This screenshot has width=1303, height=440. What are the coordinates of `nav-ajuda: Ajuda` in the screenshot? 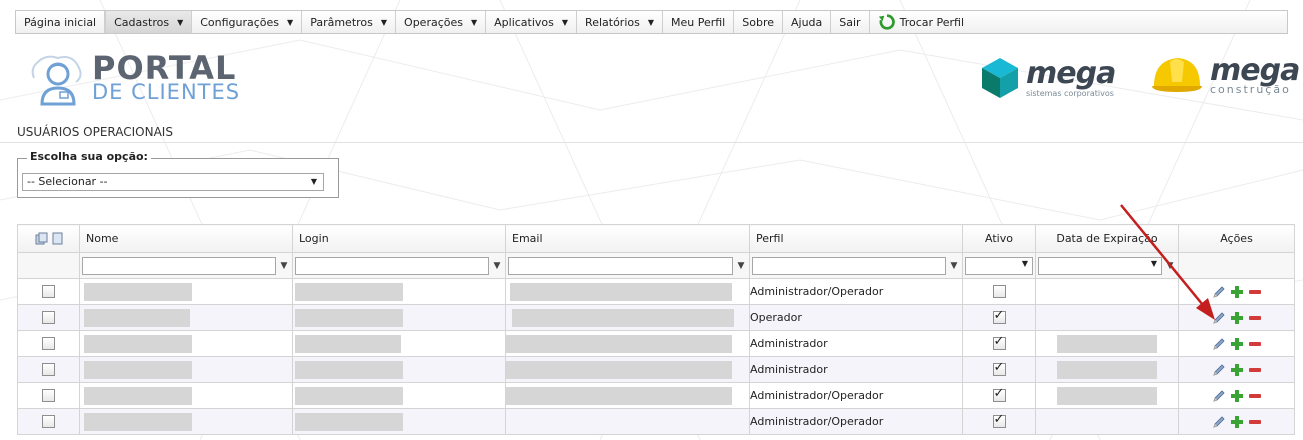 It's located at (807, 22).